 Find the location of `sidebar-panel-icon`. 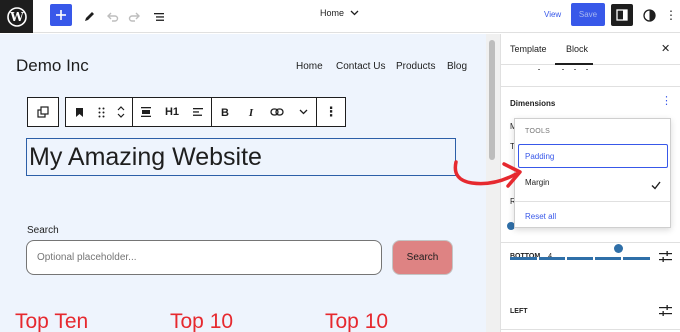

sidebar-panel-icon is located at coordinates (622, 15).